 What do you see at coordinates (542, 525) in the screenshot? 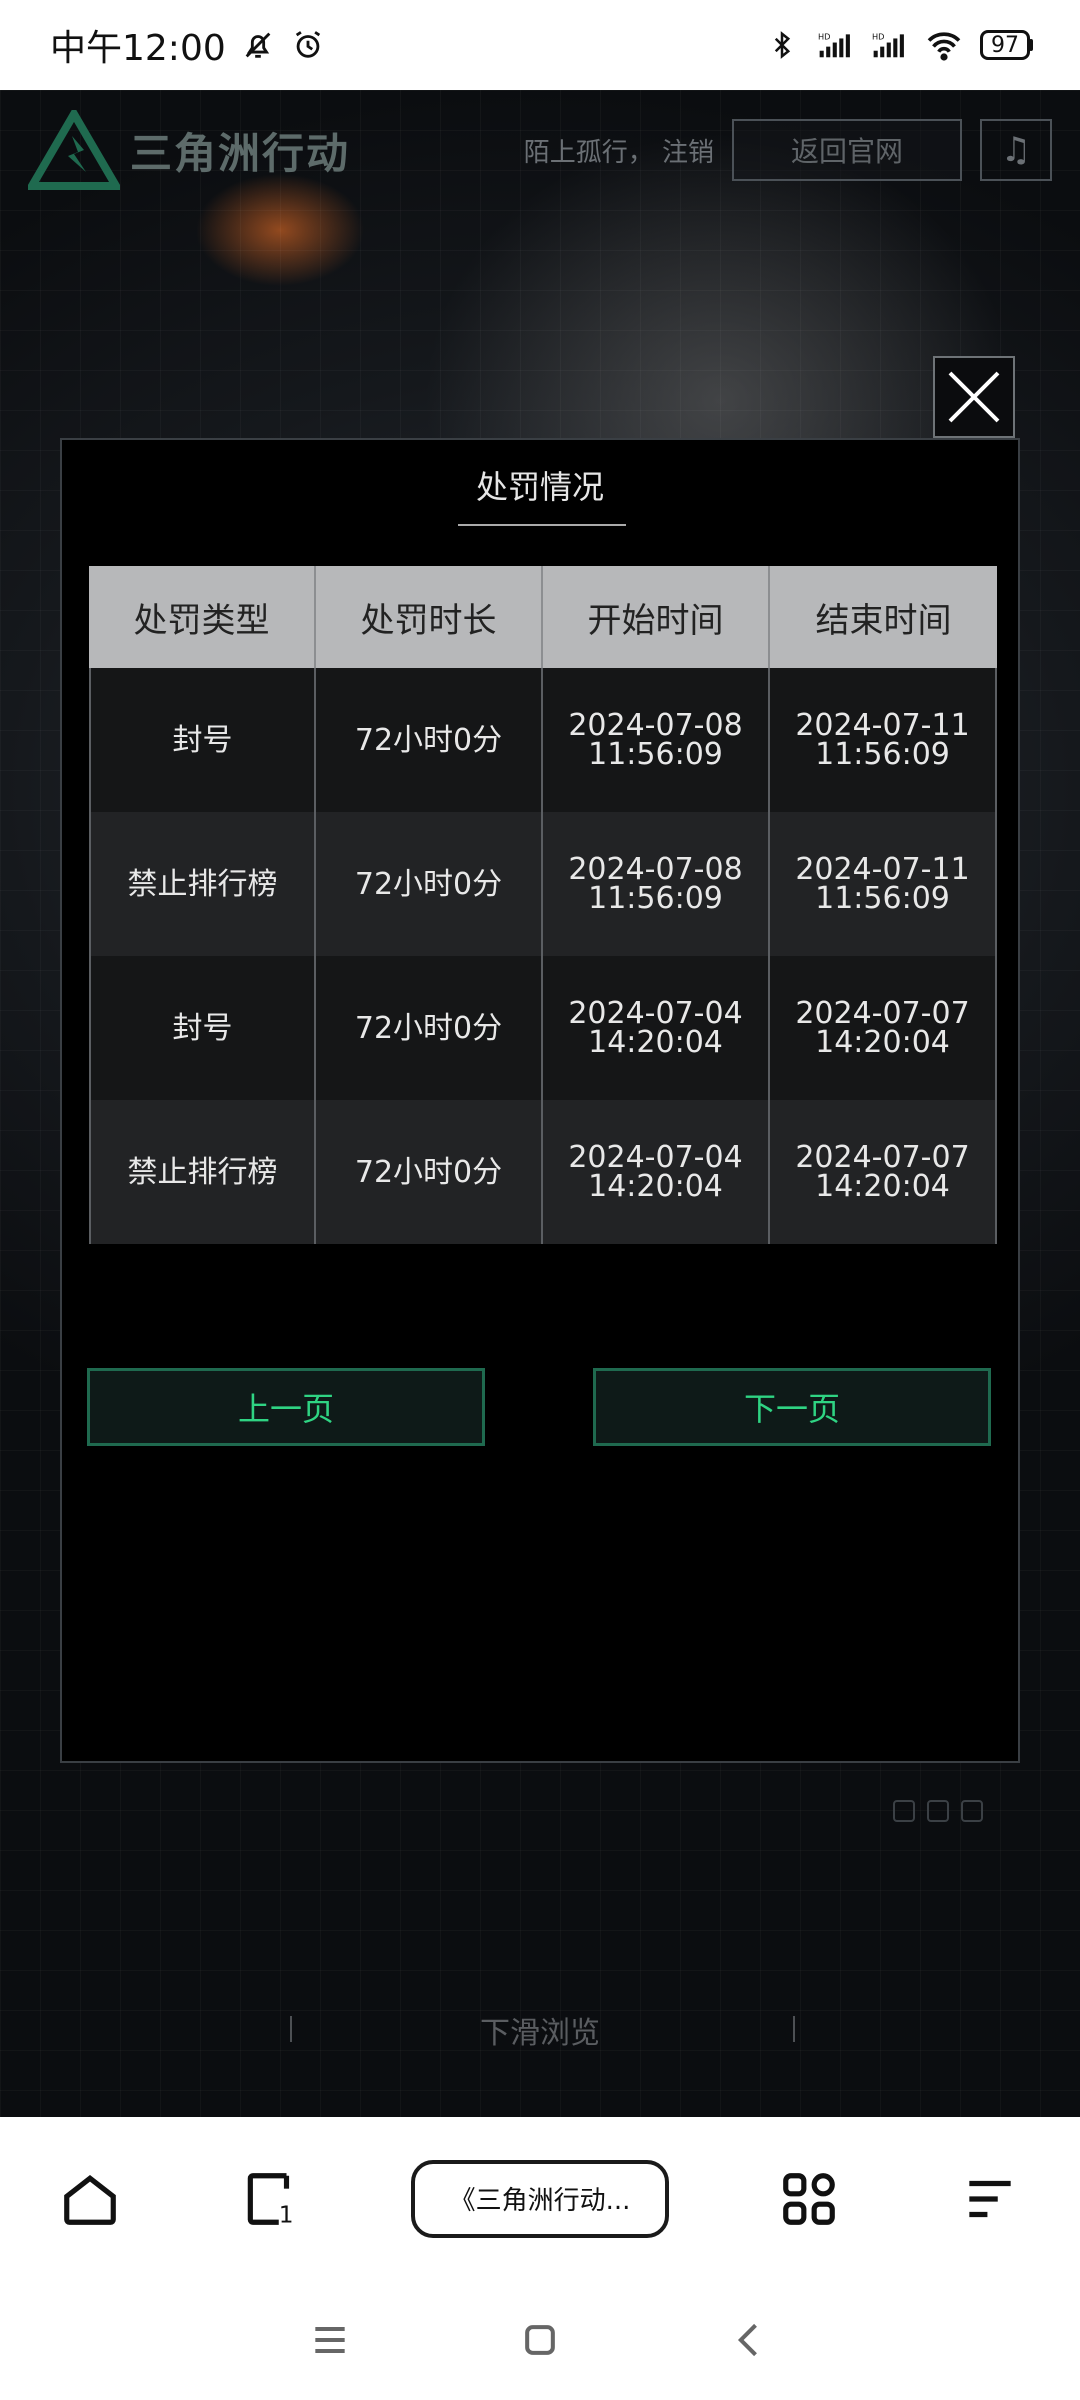
I see `title-underline` at bounding box center [542, 525].